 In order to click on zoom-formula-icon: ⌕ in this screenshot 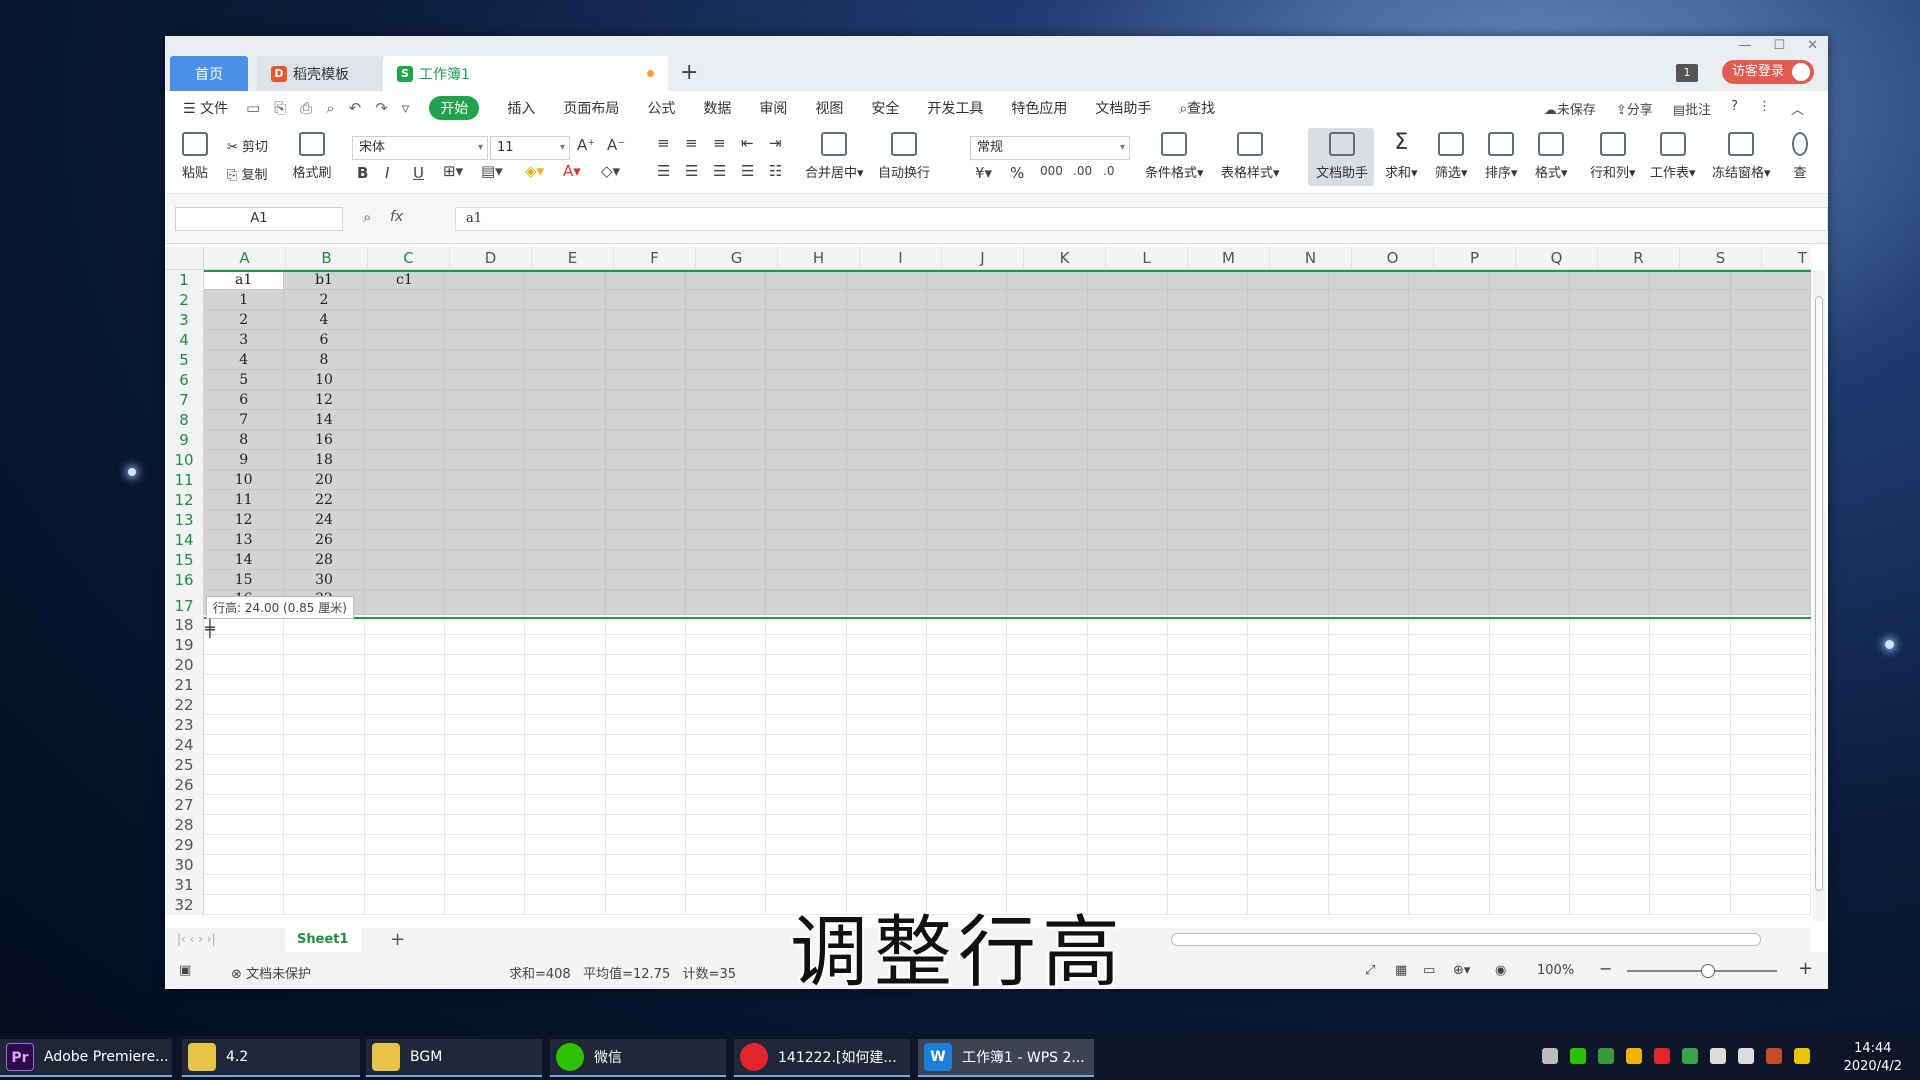, I will do `click(367, 217)`.